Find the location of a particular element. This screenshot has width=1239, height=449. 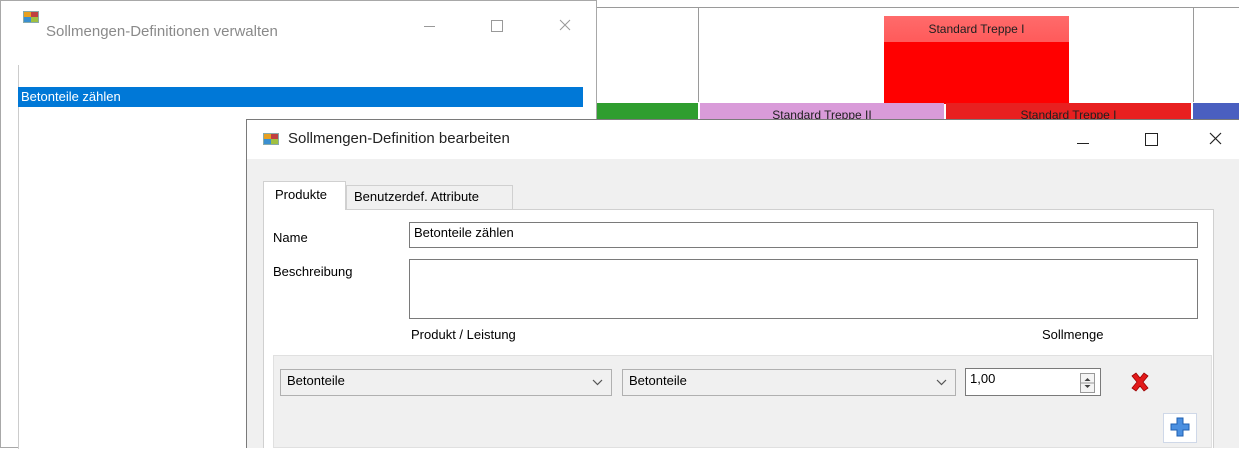

remove-row-button is located at coordinates (1140, 383).